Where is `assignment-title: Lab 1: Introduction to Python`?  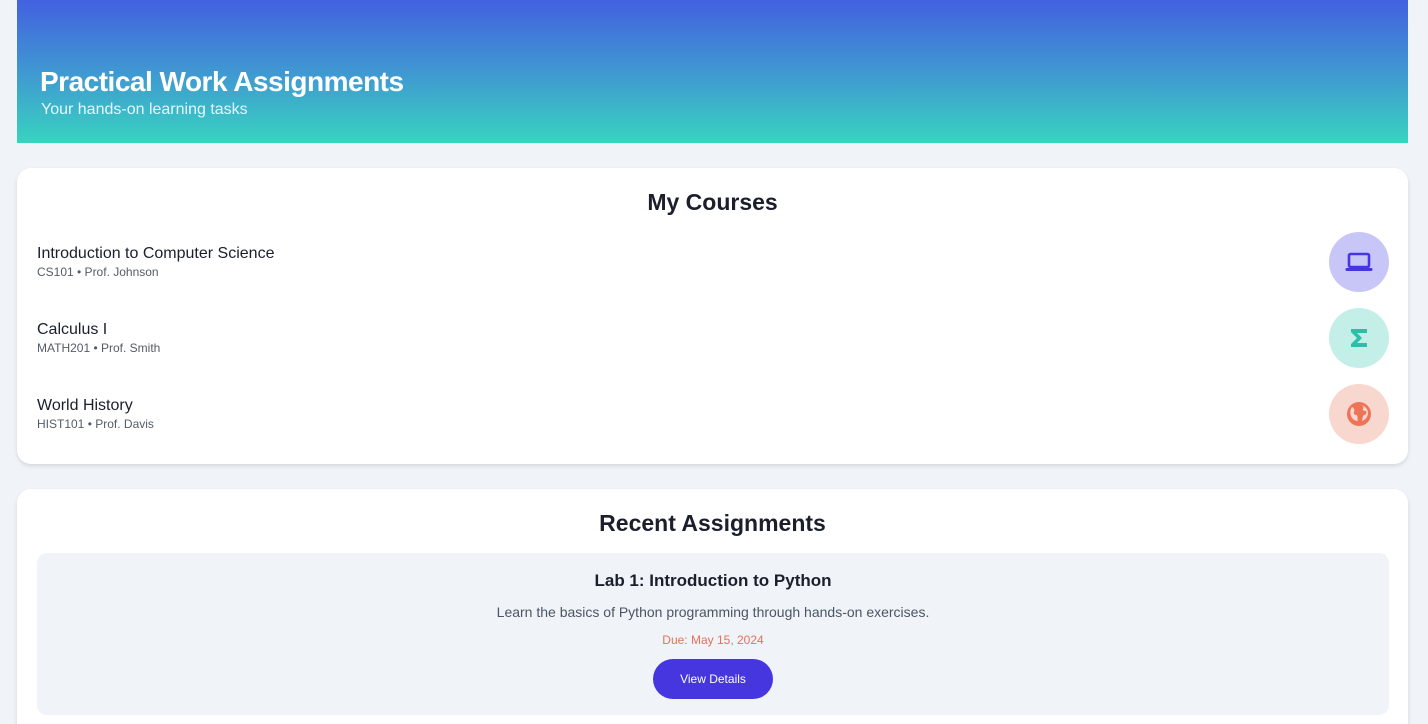 assignment-title: Lab 1: Introduction to Python is located at coordinates (713, 580).